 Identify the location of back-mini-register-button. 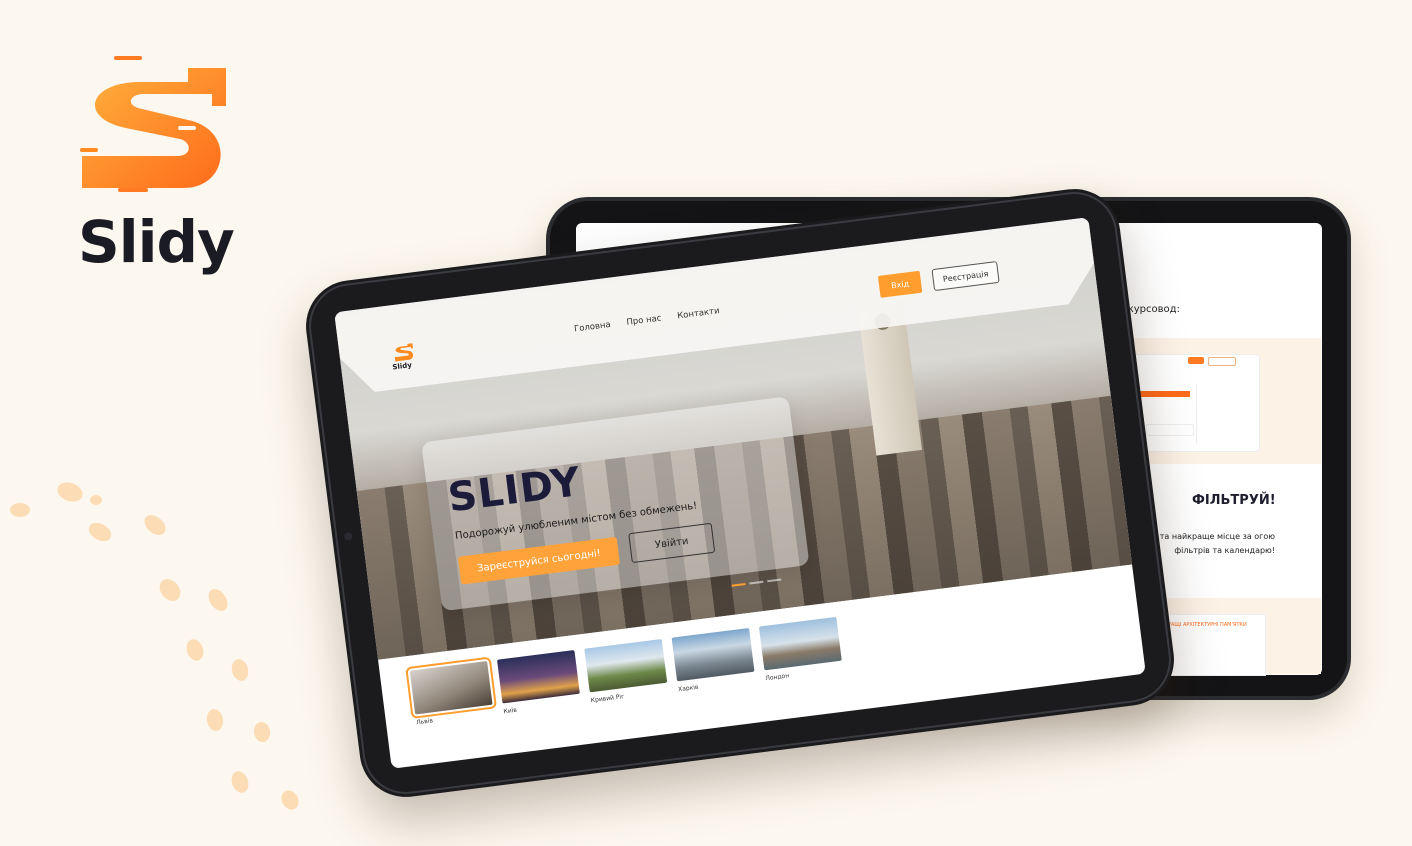
(1222, 361).